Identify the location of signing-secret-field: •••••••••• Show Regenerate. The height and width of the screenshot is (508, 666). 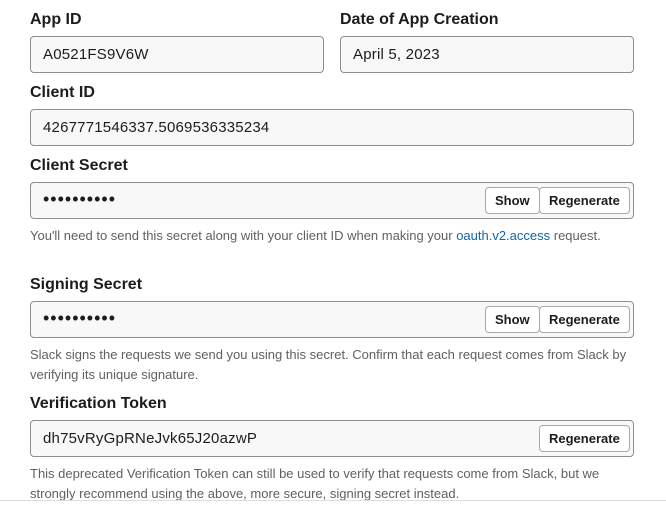
(332, 319).